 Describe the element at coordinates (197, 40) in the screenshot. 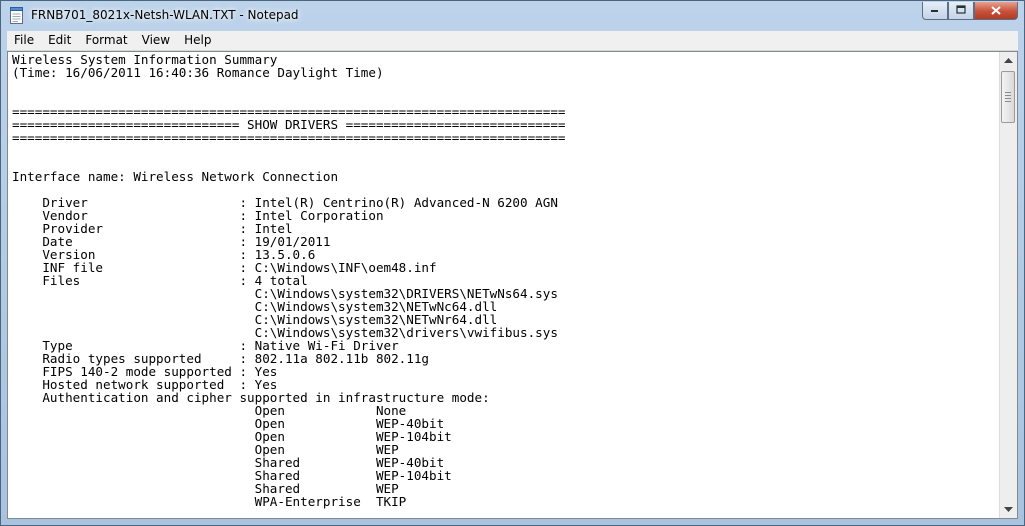

I see `menu-help: Help` at that location.